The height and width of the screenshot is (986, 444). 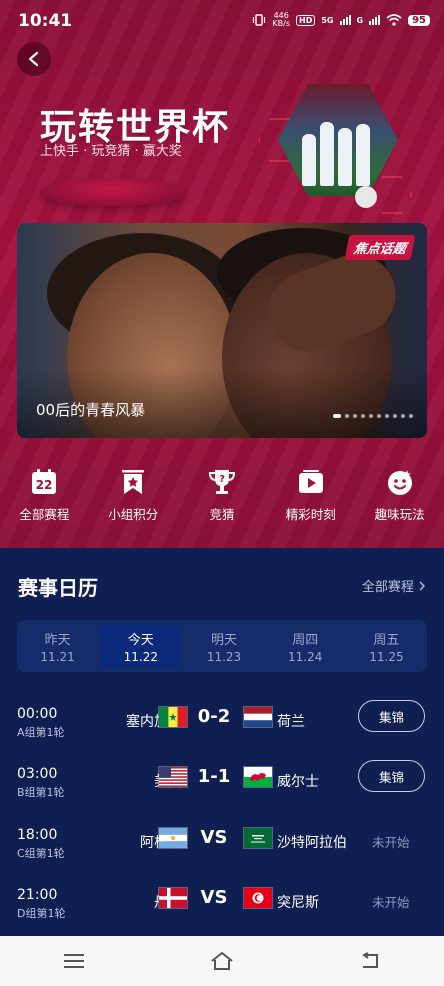 What do you see at coordinates (222, 851) in the screenshot?
I see `match-row: 18:00 C组第1轮 阿根廷 VS 沙特阿拉伯 未开始` at bounding box center [222, 851].